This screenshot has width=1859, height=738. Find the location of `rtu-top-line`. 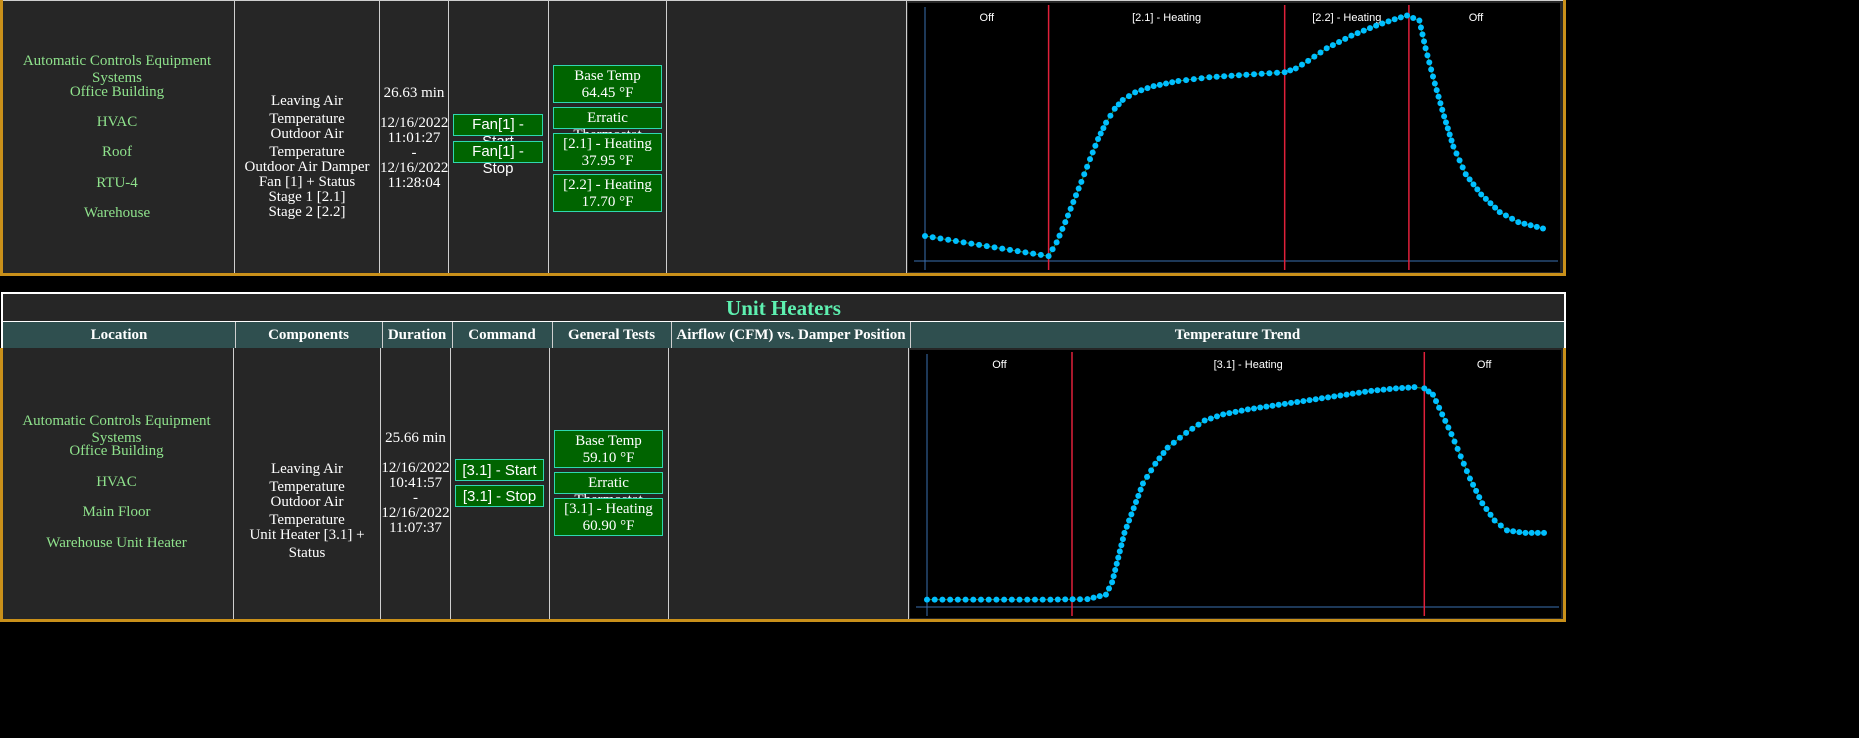

rtu-top-line is located at coordinates (783, 0).